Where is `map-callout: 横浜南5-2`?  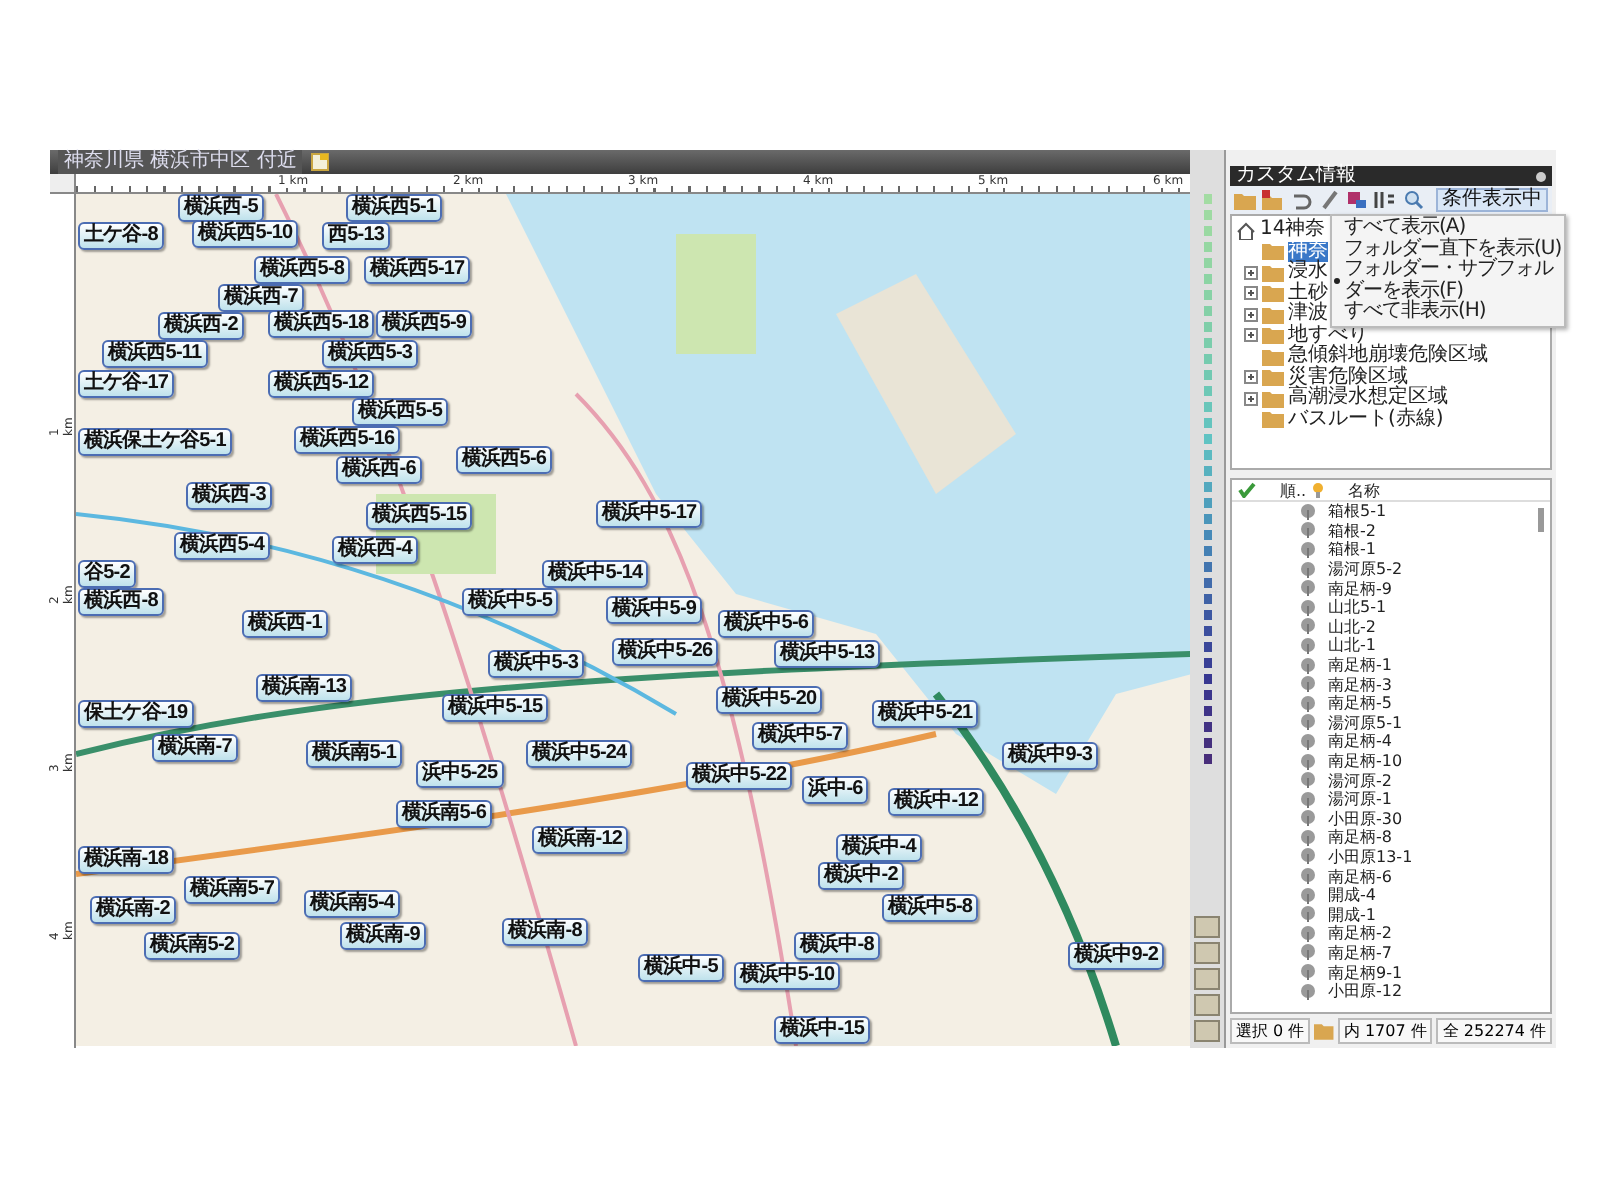
map-callout: 横浜南5-2 is located at coordinates (192, 946).